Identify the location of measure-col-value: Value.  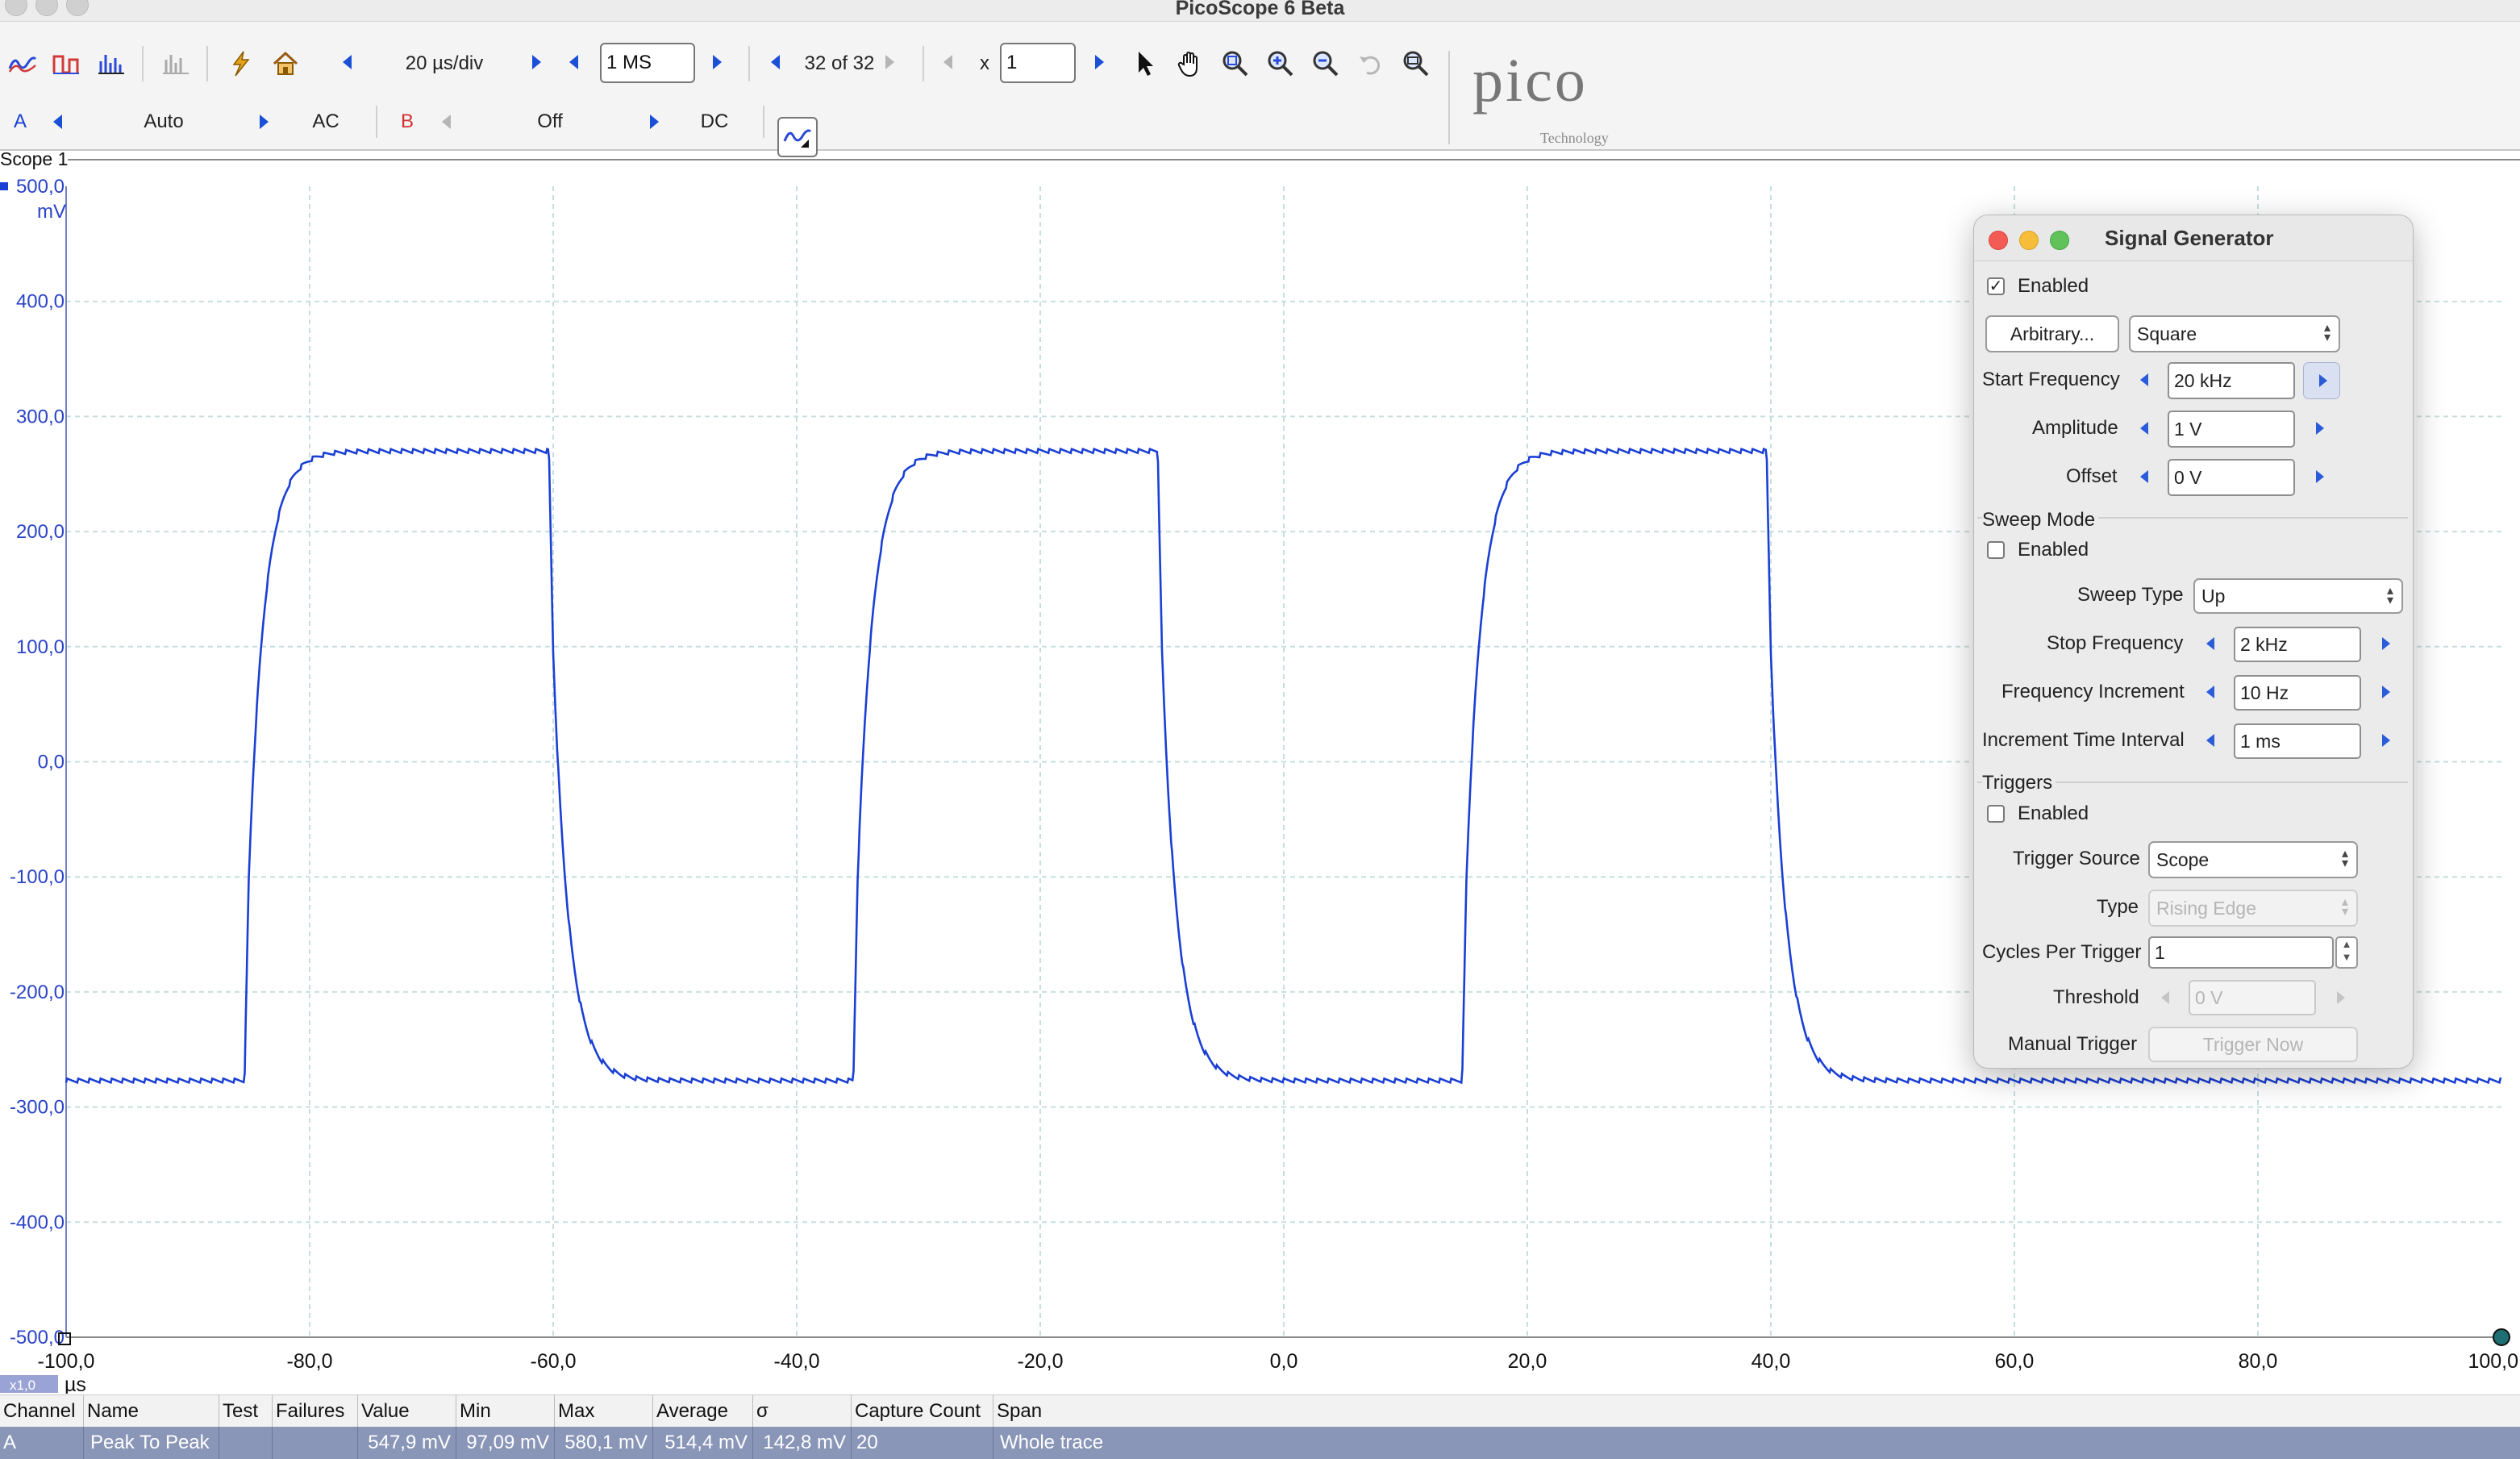
(407, 1411).